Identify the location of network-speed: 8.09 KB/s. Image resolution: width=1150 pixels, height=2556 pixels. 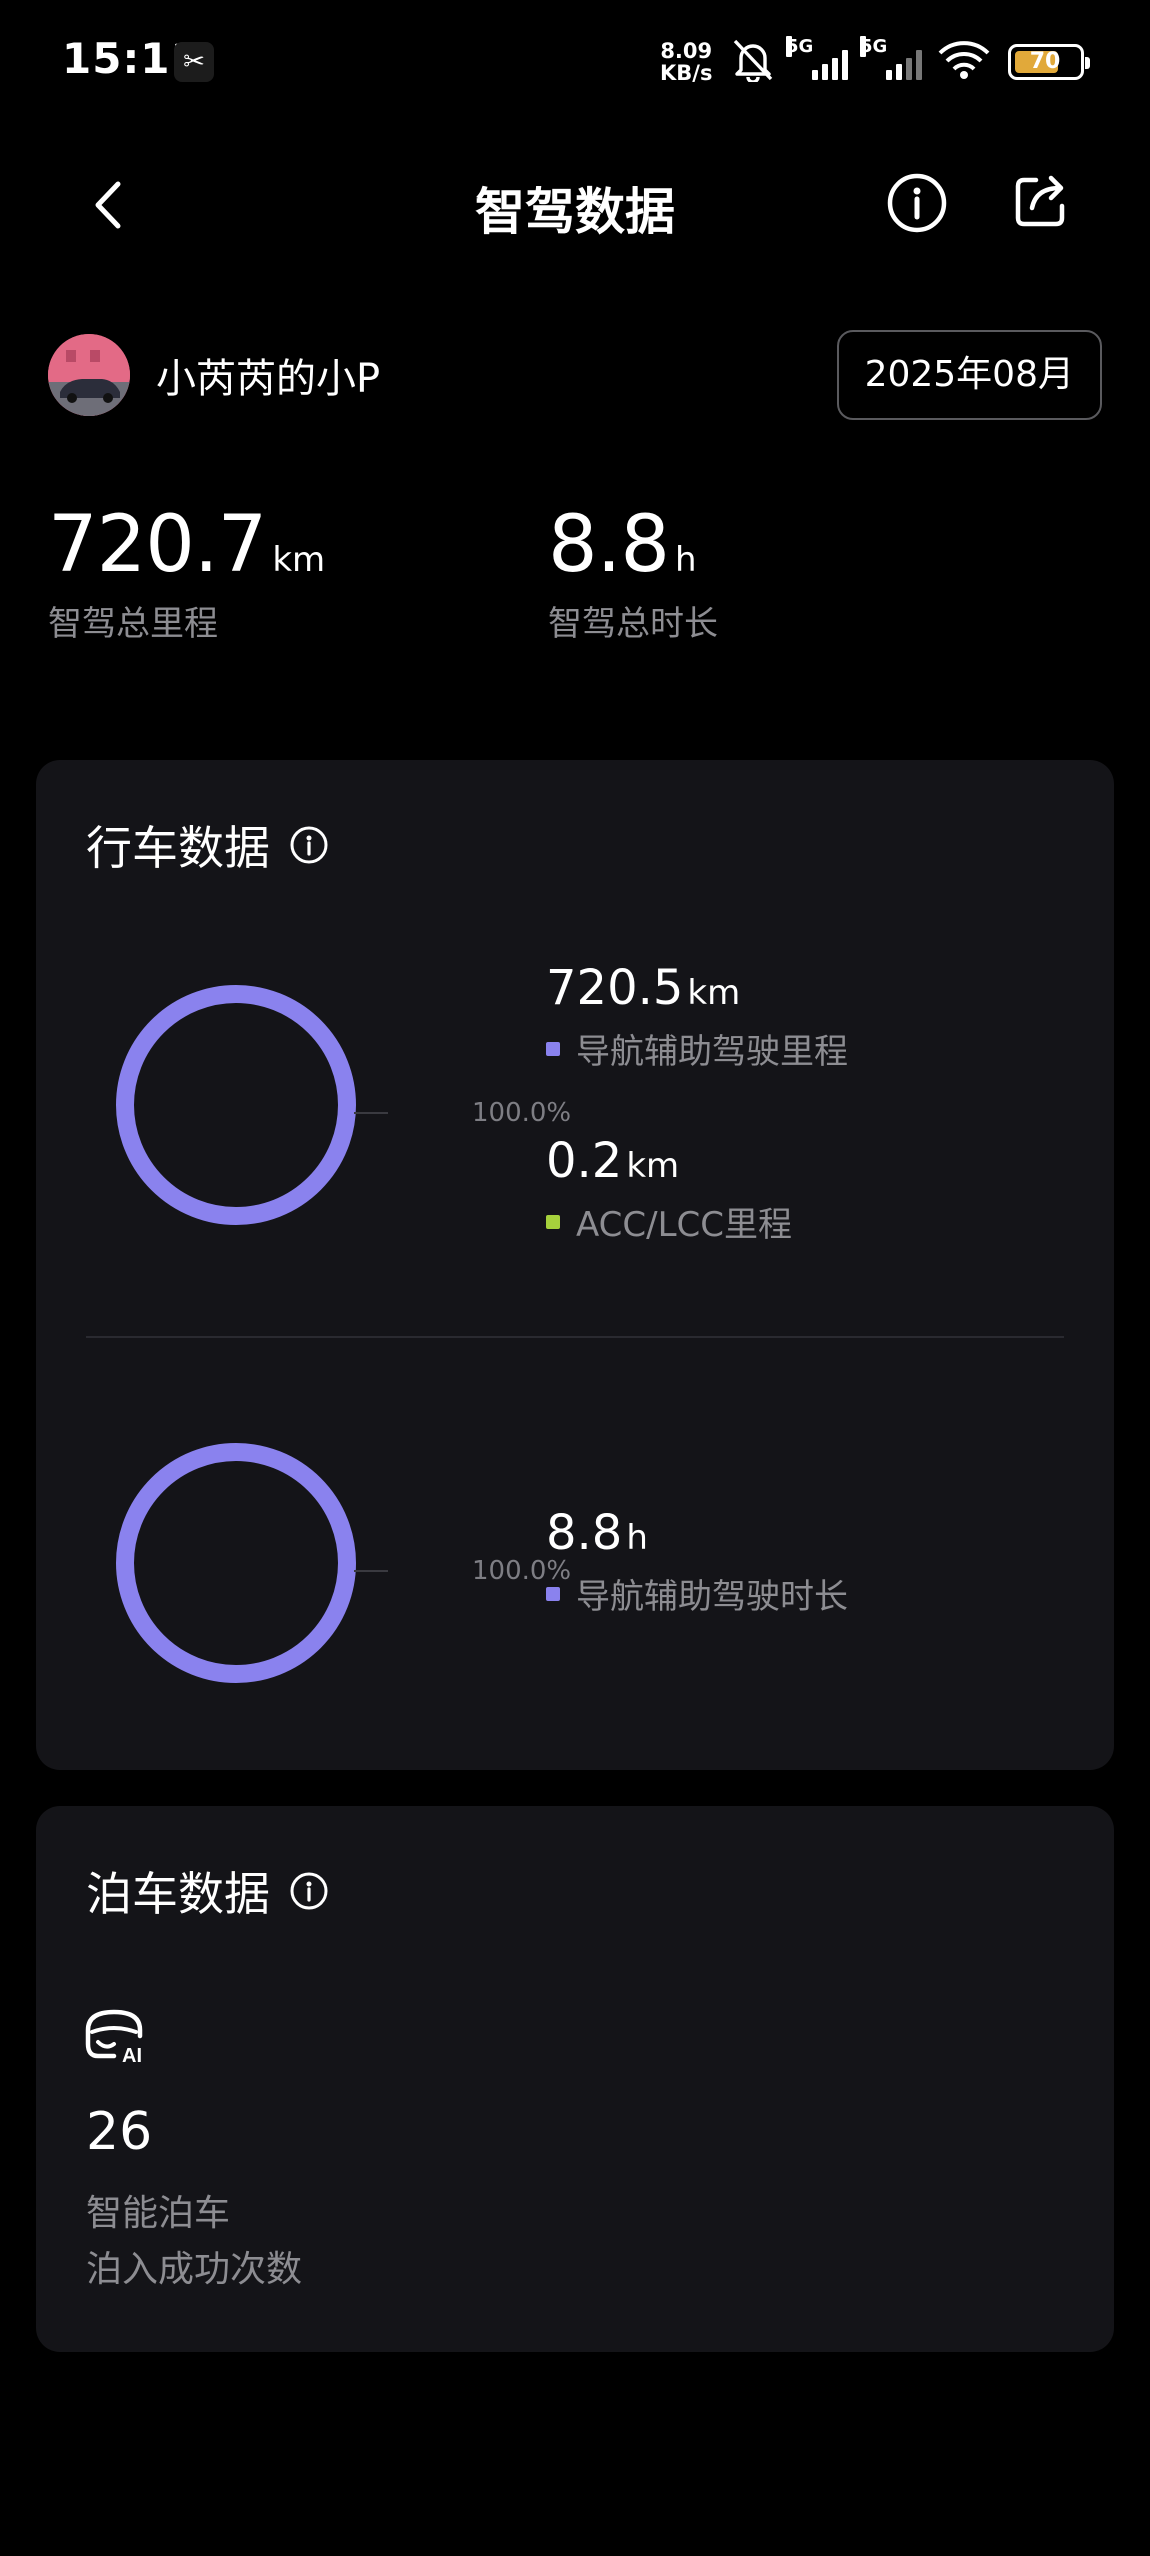
(686, 62).